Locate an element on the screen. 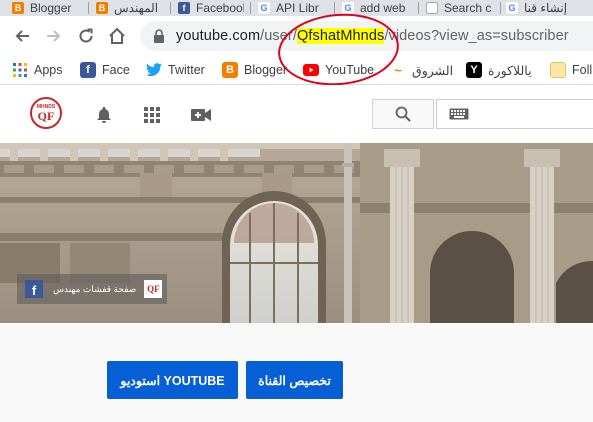  bookmark-yallakora: Y ياللاكورة is located at coordinates (499, 70).